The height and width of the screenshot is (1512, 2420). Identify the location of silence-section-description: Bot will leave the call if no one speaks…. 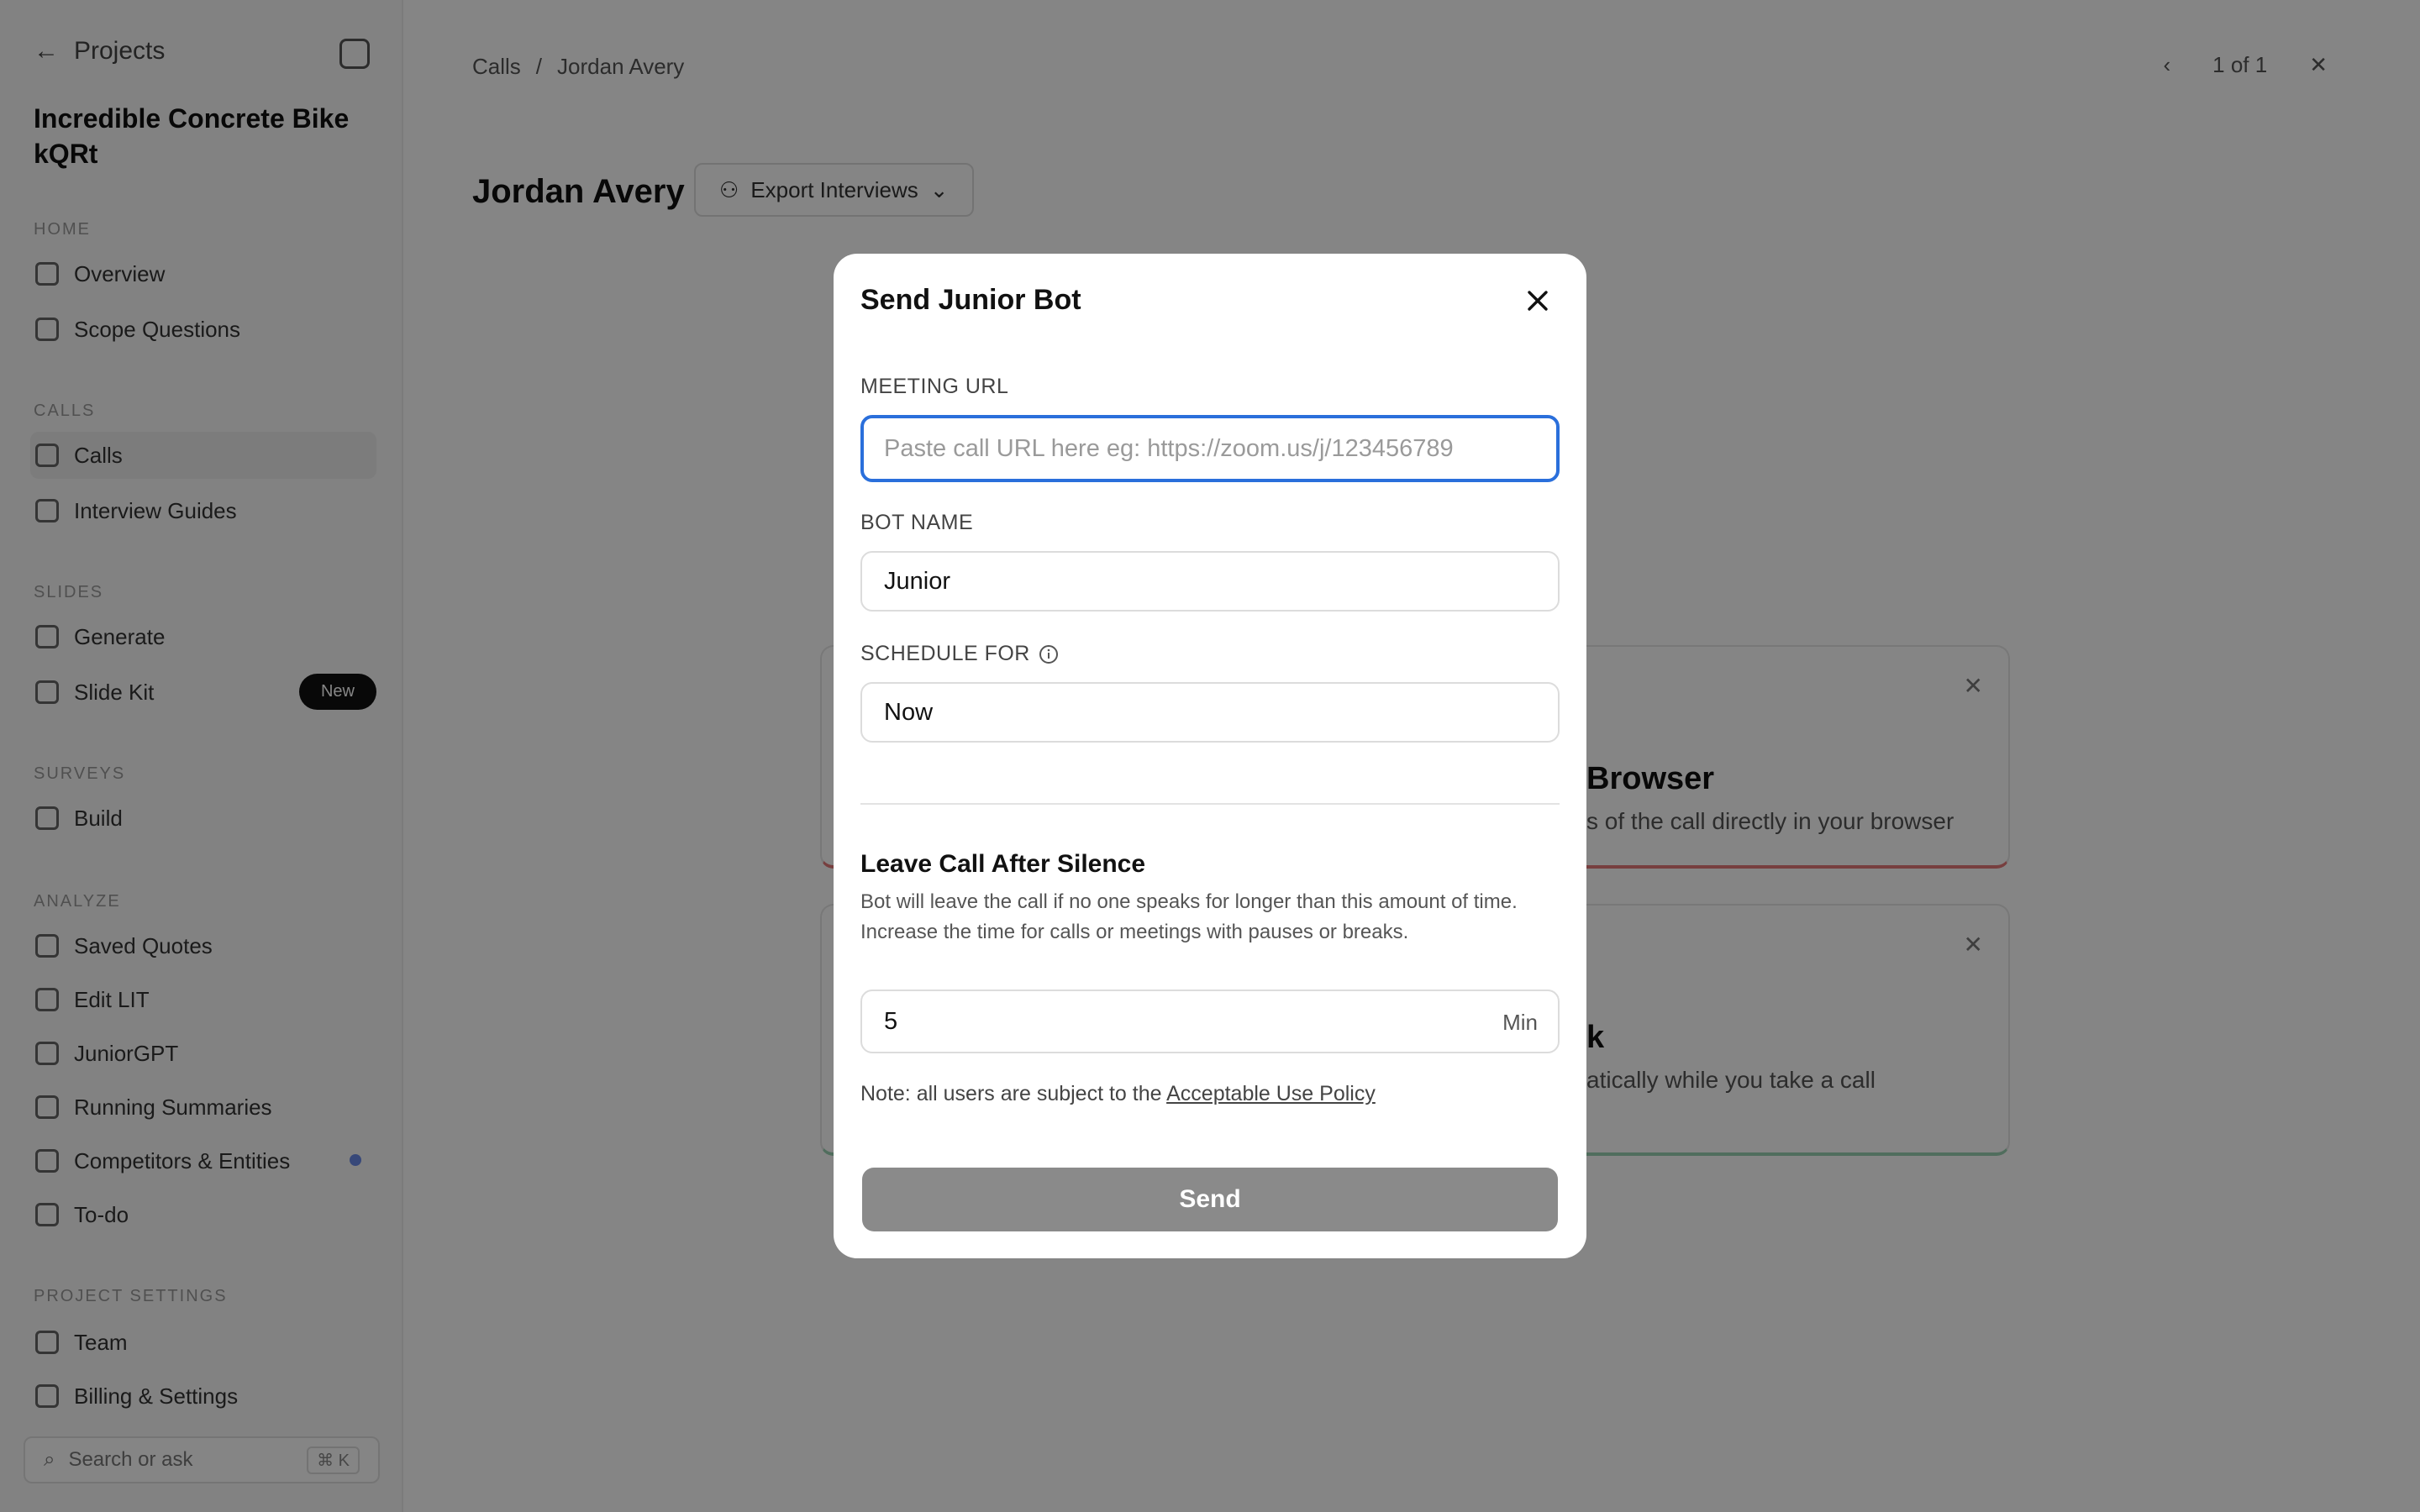
(1189, 916).